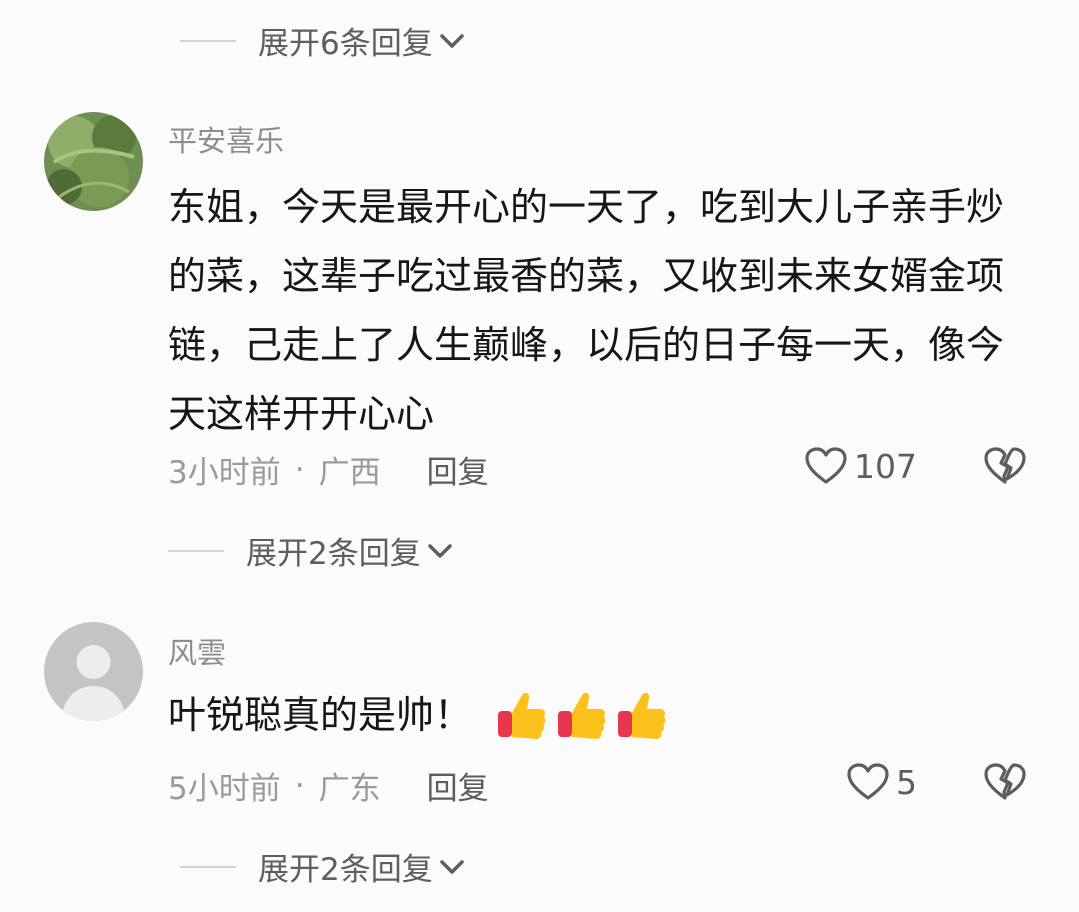 The width and height of the screenshot is (1079, 912). I want to click on emoji-group, so click(578, 716).